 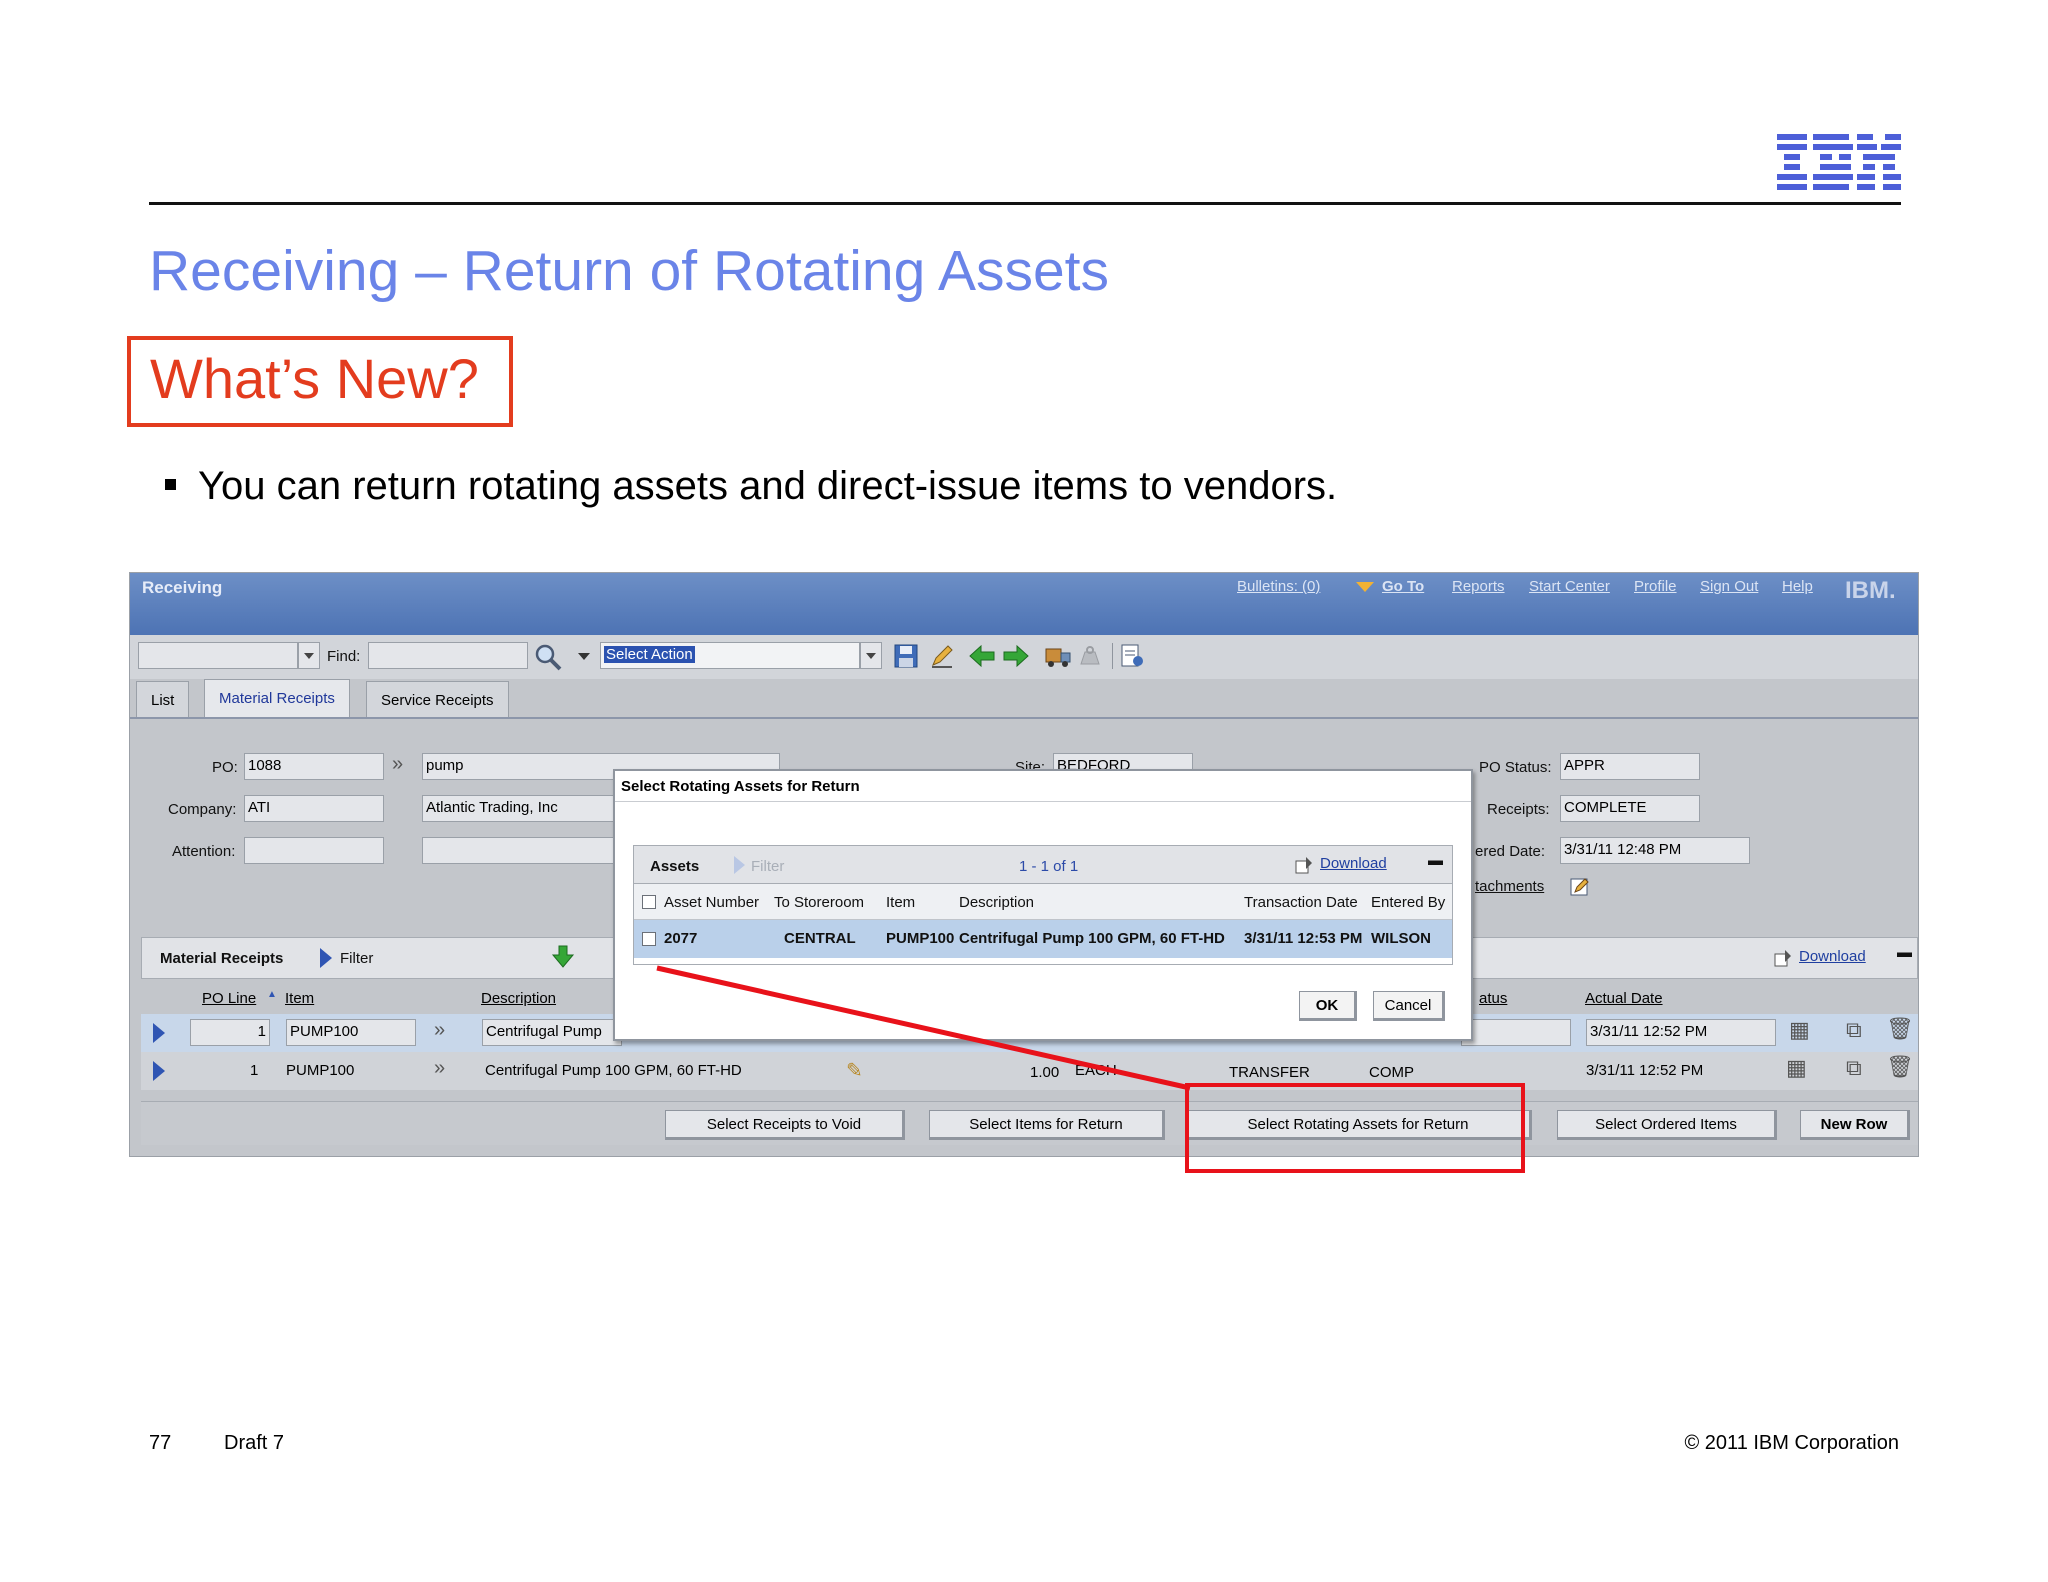 What do you see at coordinates (942, 656) in the screenshot?
I see `edit-icon` at bounding box center [942, 656].